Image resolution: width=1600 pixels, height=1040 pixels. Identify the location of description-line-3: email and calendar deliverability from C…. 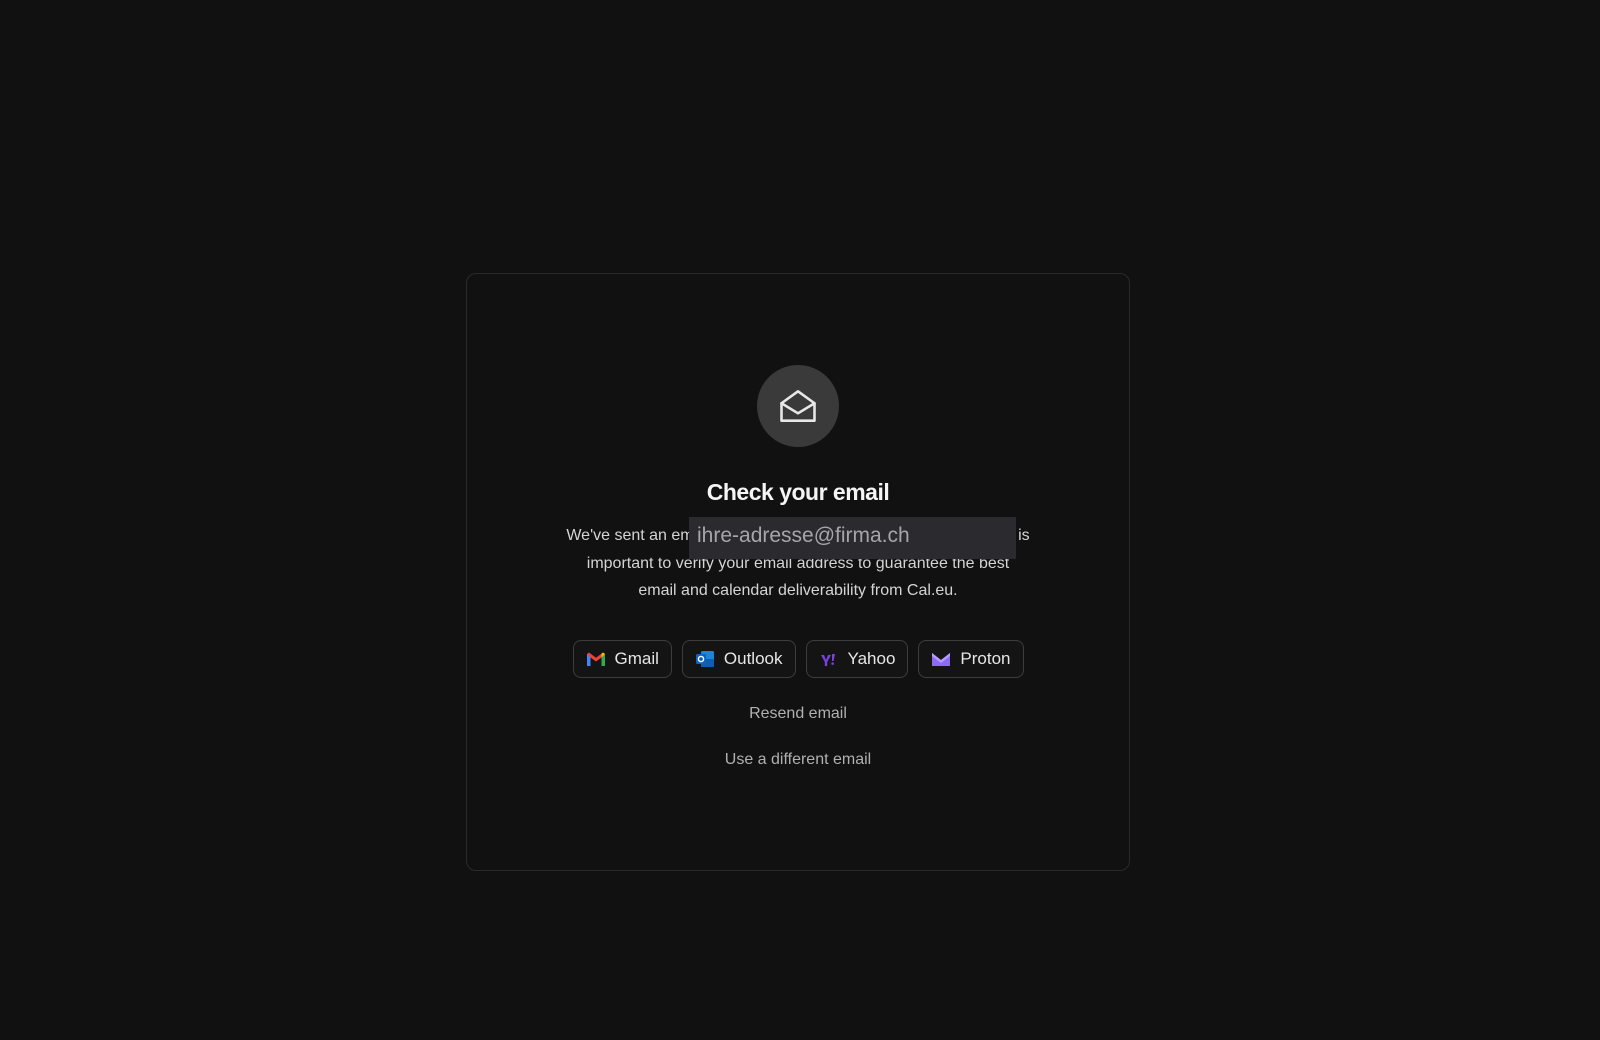
(798, 590).